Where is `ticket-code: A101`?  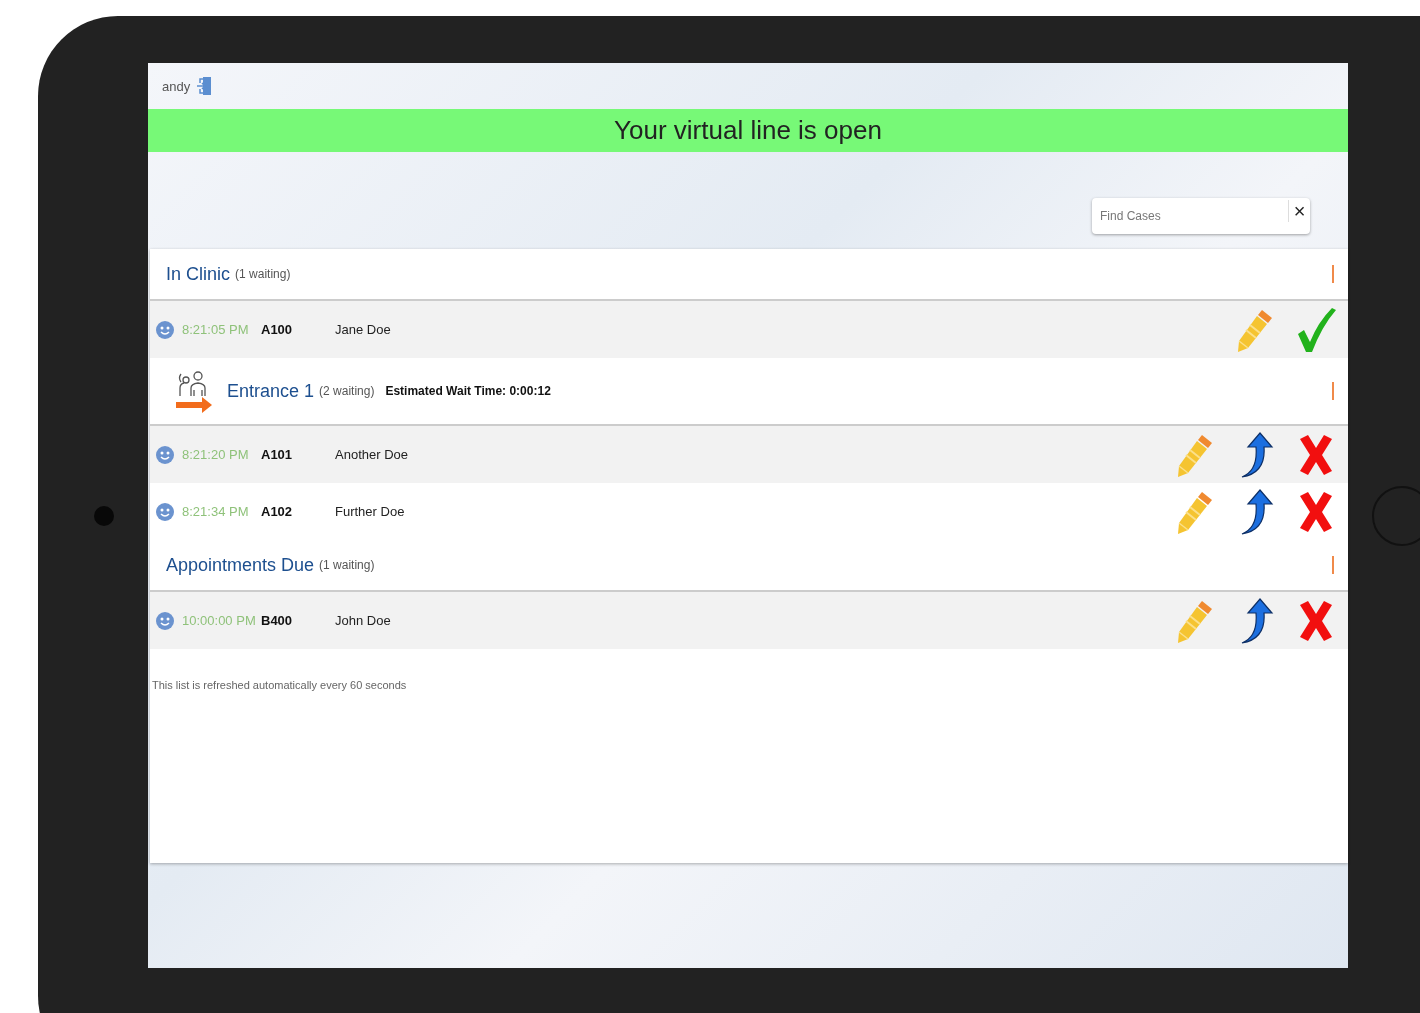
ticket-code: A101 is located at coordinates (277, 454).